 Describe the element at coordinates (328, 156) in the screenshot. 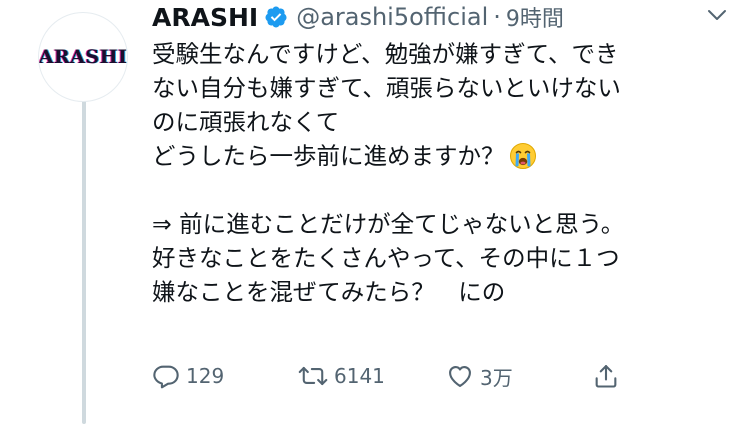

I see `tweet-line: どうしたら一歩前に進めますか？` at that location.